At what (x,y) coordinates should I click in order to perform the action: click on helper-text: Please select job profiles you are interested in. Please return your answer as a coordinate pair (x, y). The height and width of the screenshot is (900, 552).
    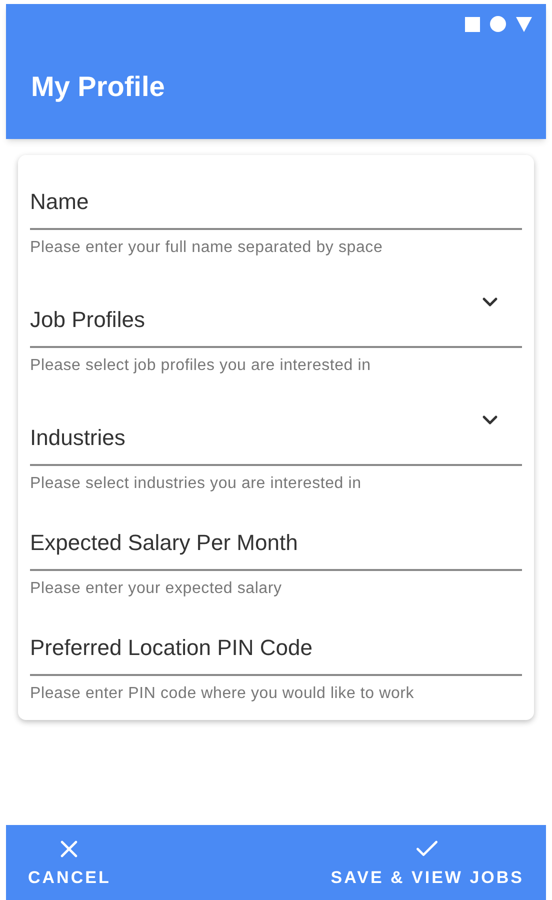
    Looking at the image, I should click on (201, 366).